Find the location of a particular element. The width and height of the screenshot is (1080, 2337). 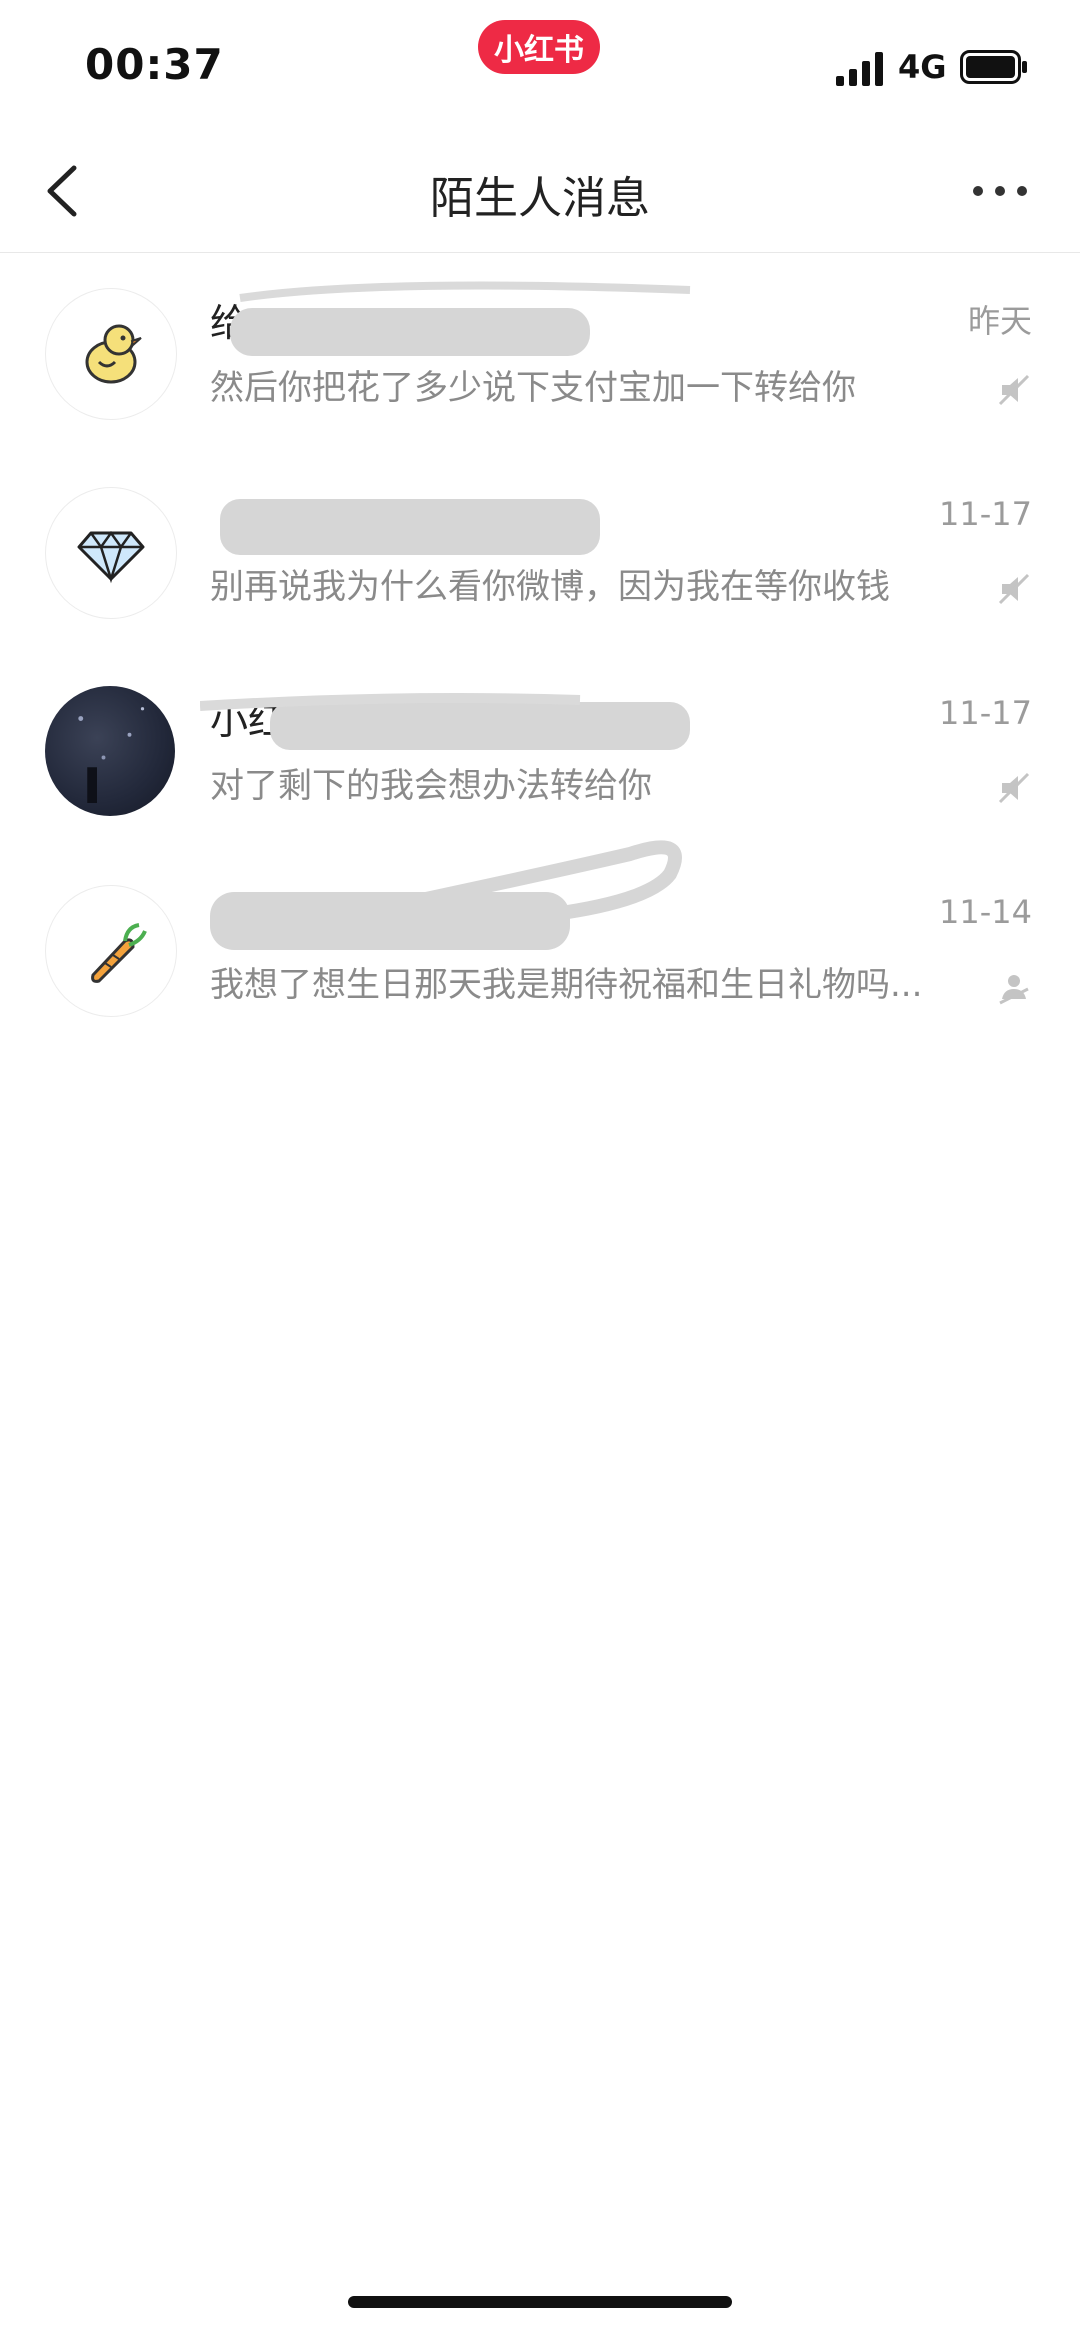

status-bar: 00:37 小红书 4G is located at coordinates (540, 65).